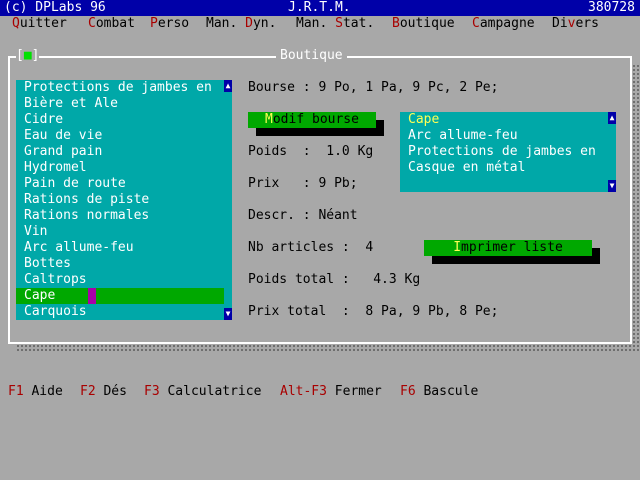  I want to click on menu-perso: Perso, so click(169, 24).